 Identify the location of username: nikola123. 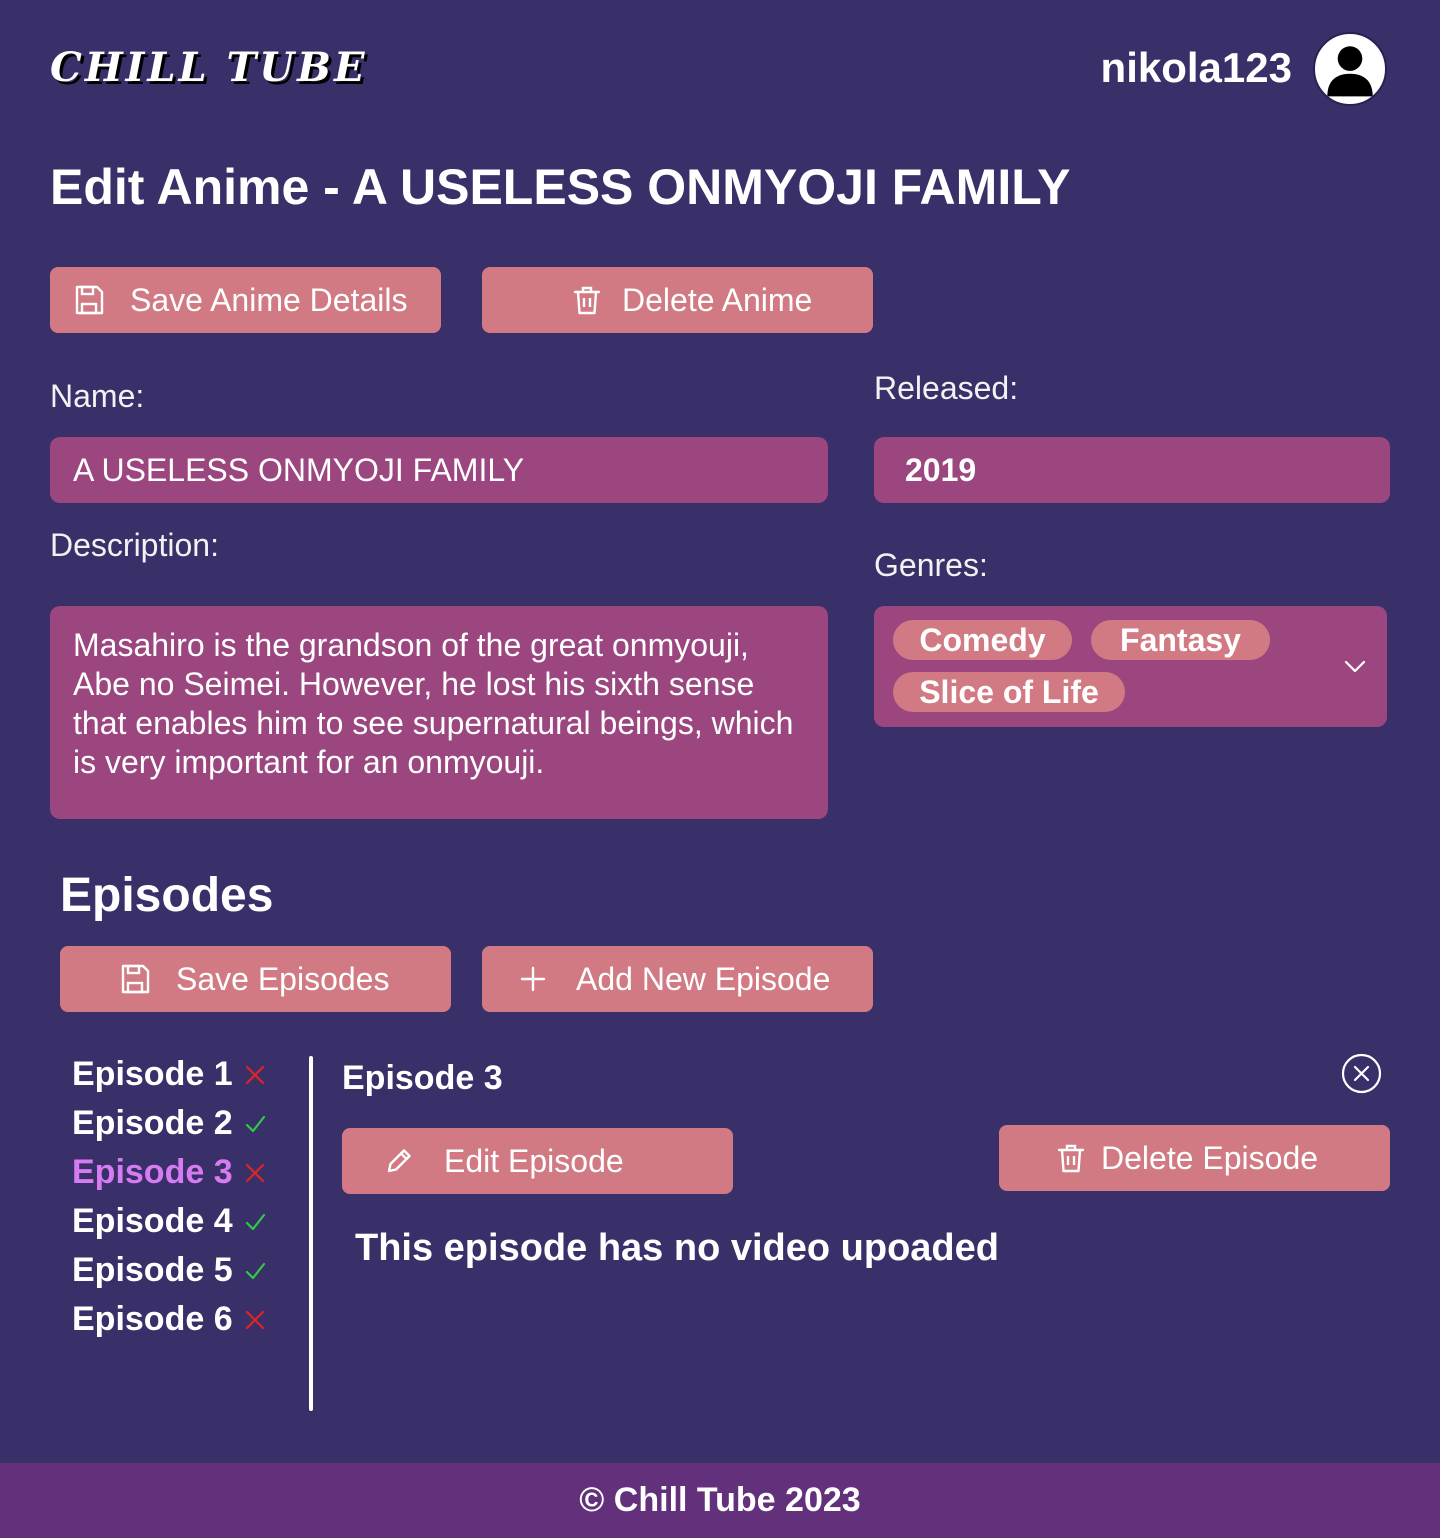
(1196, 68).